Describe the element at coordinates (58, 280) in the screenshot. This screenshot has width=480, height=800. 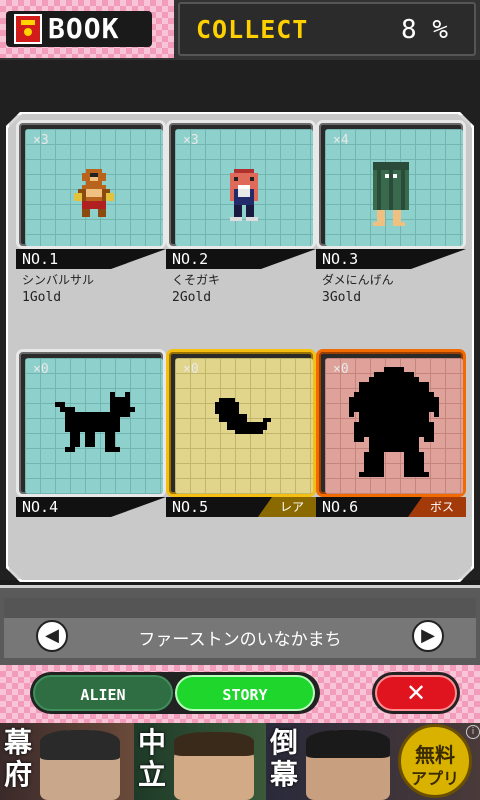
I see `card-name: シンバルサル` at that location.